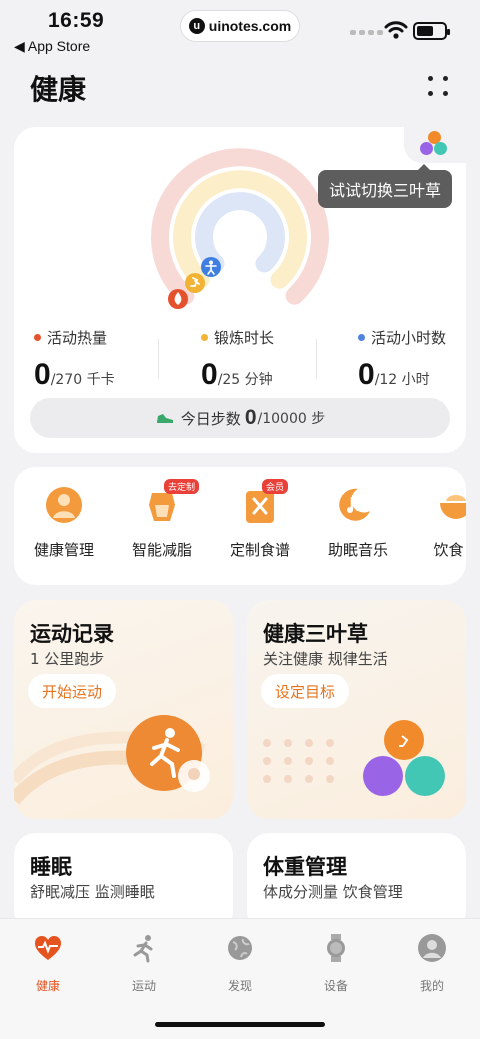 The width and height of the screenshot is (480, 1039). What do you see at coordinates (240, 948) in the screenshot?
I see `globe-icon` at bounding box center [240, 948].